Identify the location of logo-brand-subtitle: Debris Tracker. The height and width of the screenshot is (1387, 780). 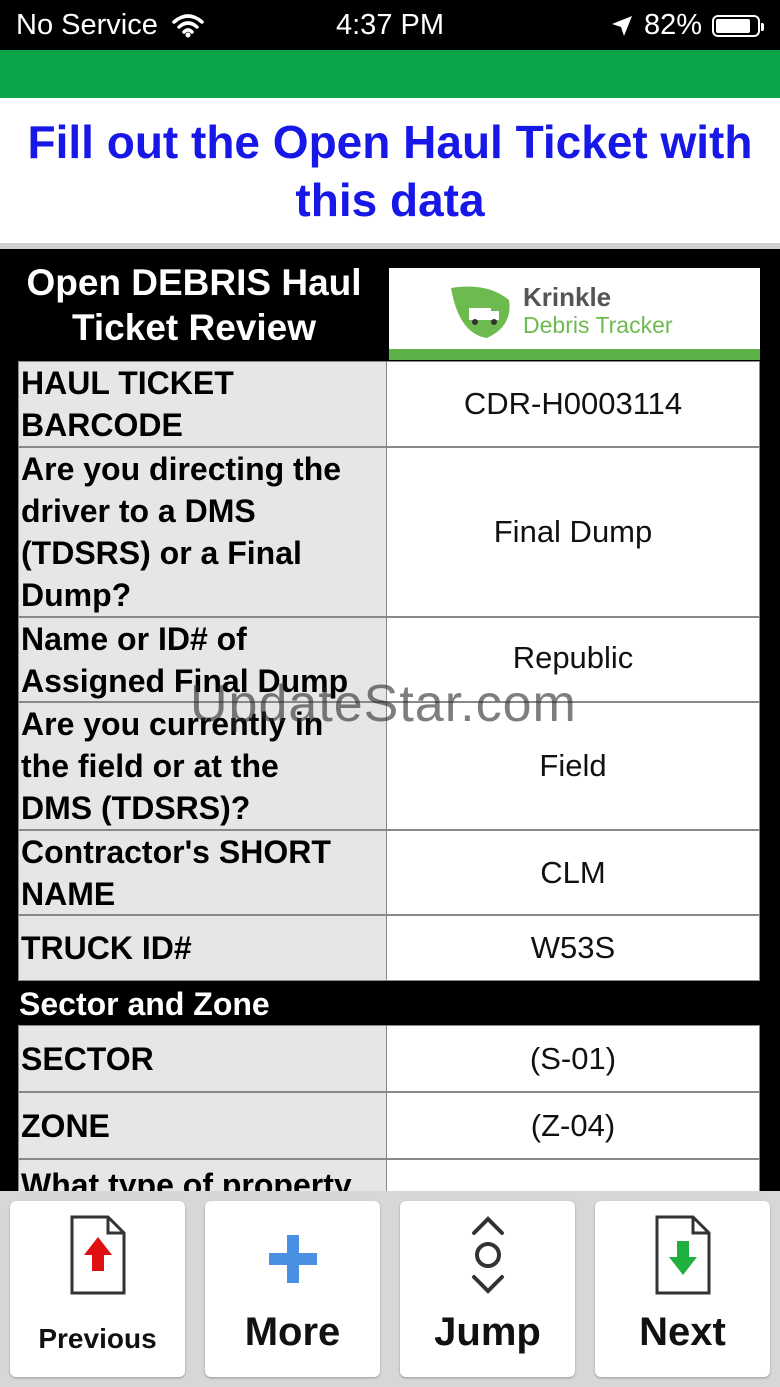
(598, 325).